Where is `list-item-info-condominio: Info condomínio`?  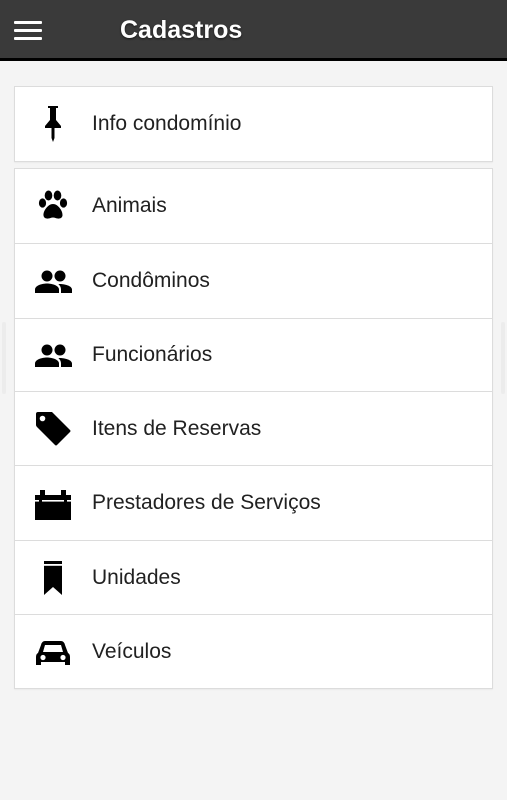
list-item-info-condominio: Info condomínio is located at coordinates (253, 124).